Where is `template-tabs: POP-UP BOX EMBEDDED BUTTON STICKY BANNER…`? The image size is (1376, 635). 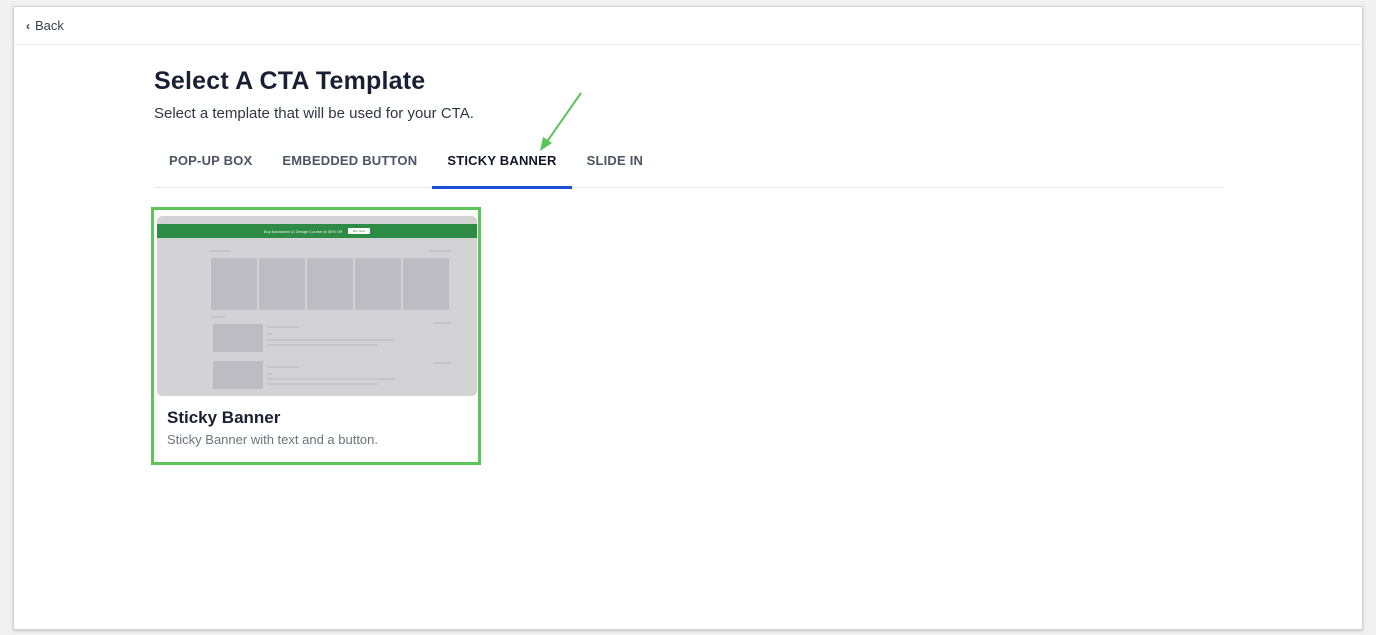
template-tabs: POP-UP BOX EMBEDDED BUTTON STICKY BANNER… is located at coordinates (689, 166).